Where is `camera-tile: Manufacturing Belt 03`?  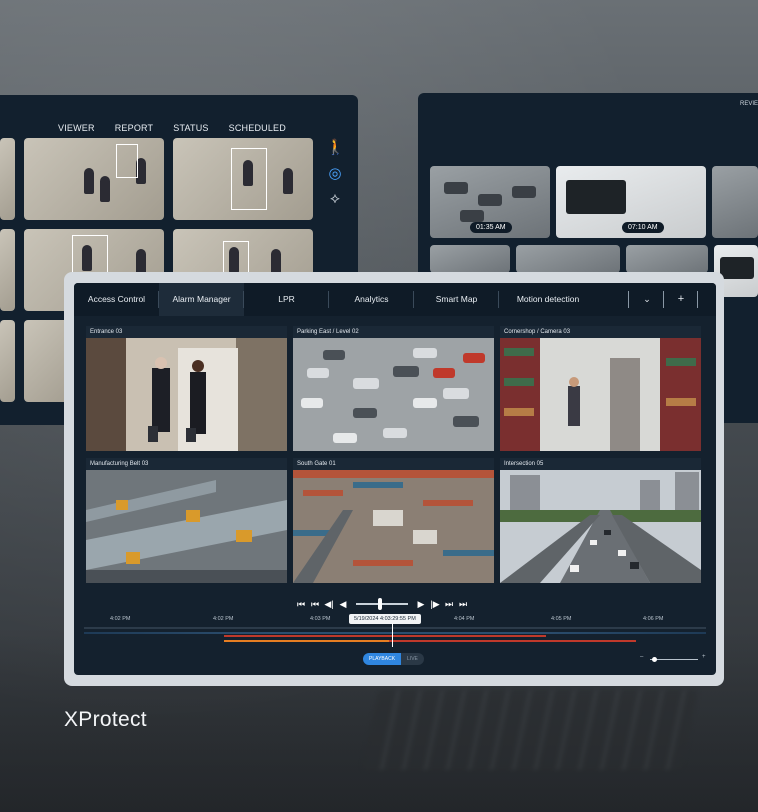
camera-tile: Manufacturing Belt 03 is located at coordinates (186, 520).